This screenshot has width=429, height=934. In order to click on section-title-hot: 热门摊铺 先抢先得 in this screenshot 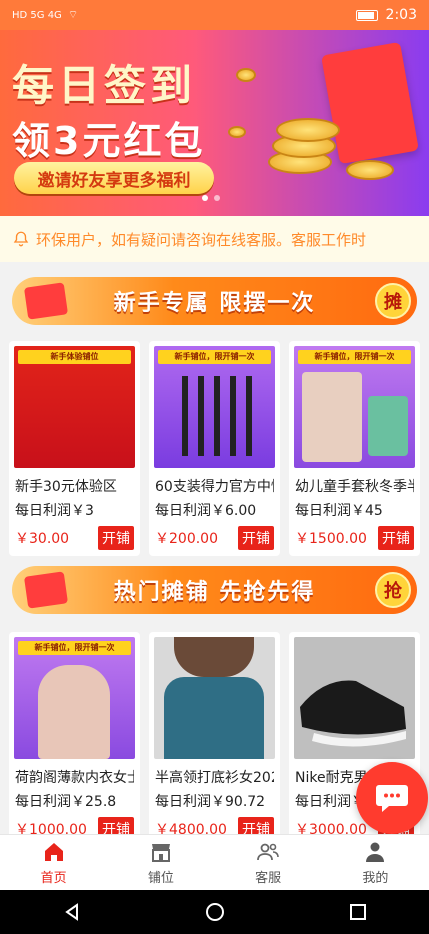, I will do `click(214, 592)`.